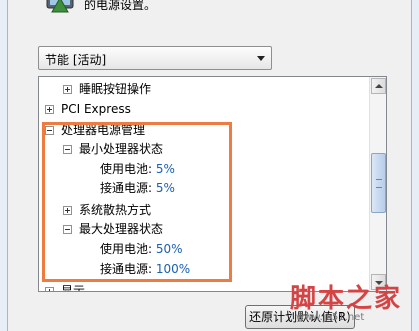 The height and width of the screenshot is (331, 419). I want to click on tree-item-label: 睡眠按钮操作, so click(115, 89).